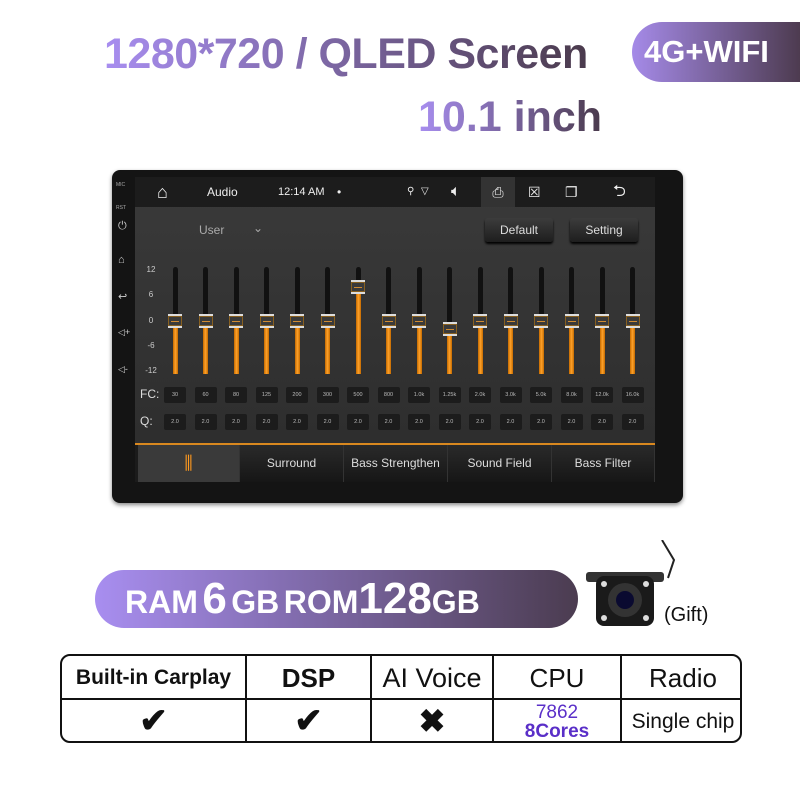 Image resolution: width=800 pixels, height=800 pixels. What do you see at coordinates (236, 395) in the screenshot?
I see `fc-value: 80` at bounding box center [236, 395].